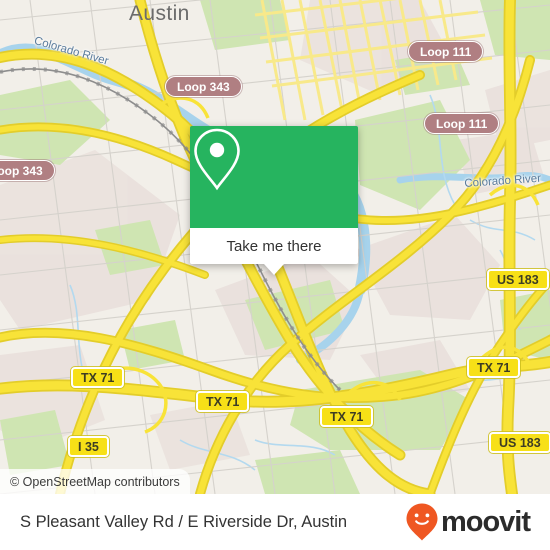  What do you see at coordinates (485, 521) in the screenshot?
I see `moovit-wordmark: moovit` at bounding box center [485, 521].